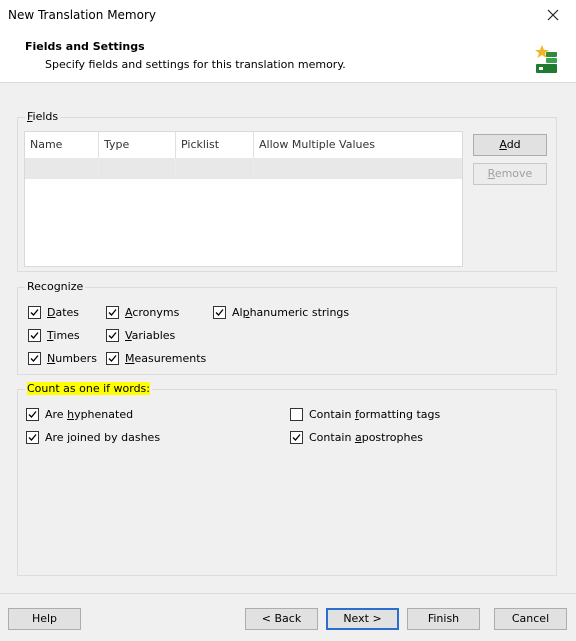 The height and width of the screenshot is (641, 576). I want to click on close-icon, so click(553, 15).